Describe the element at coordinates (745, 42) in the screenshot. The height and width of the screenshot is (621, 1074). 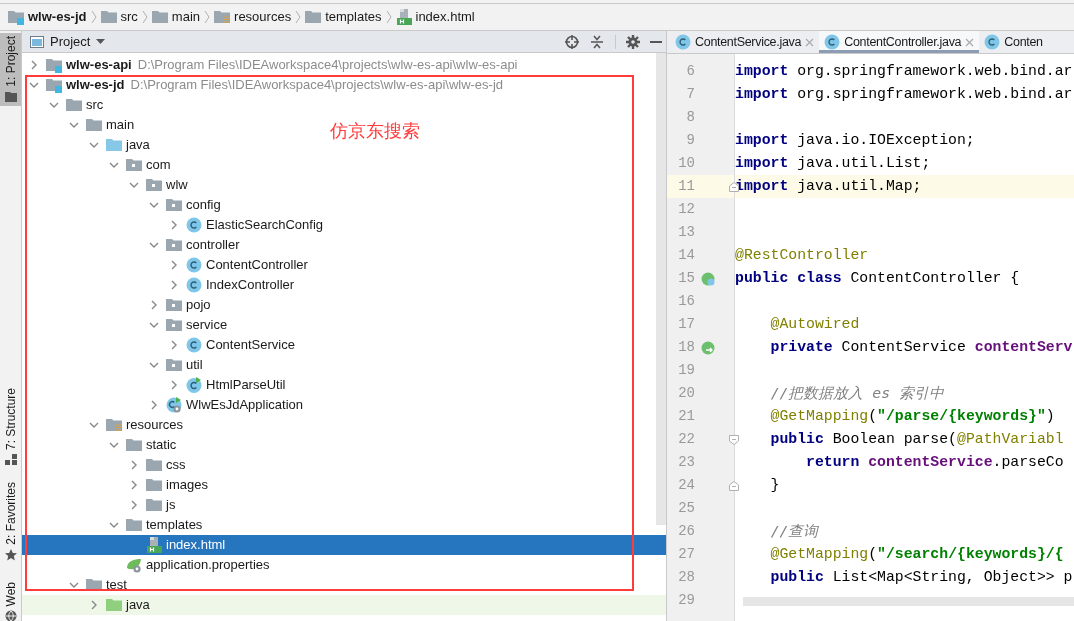
I see `editor-tab: ContentService.java` at that location.